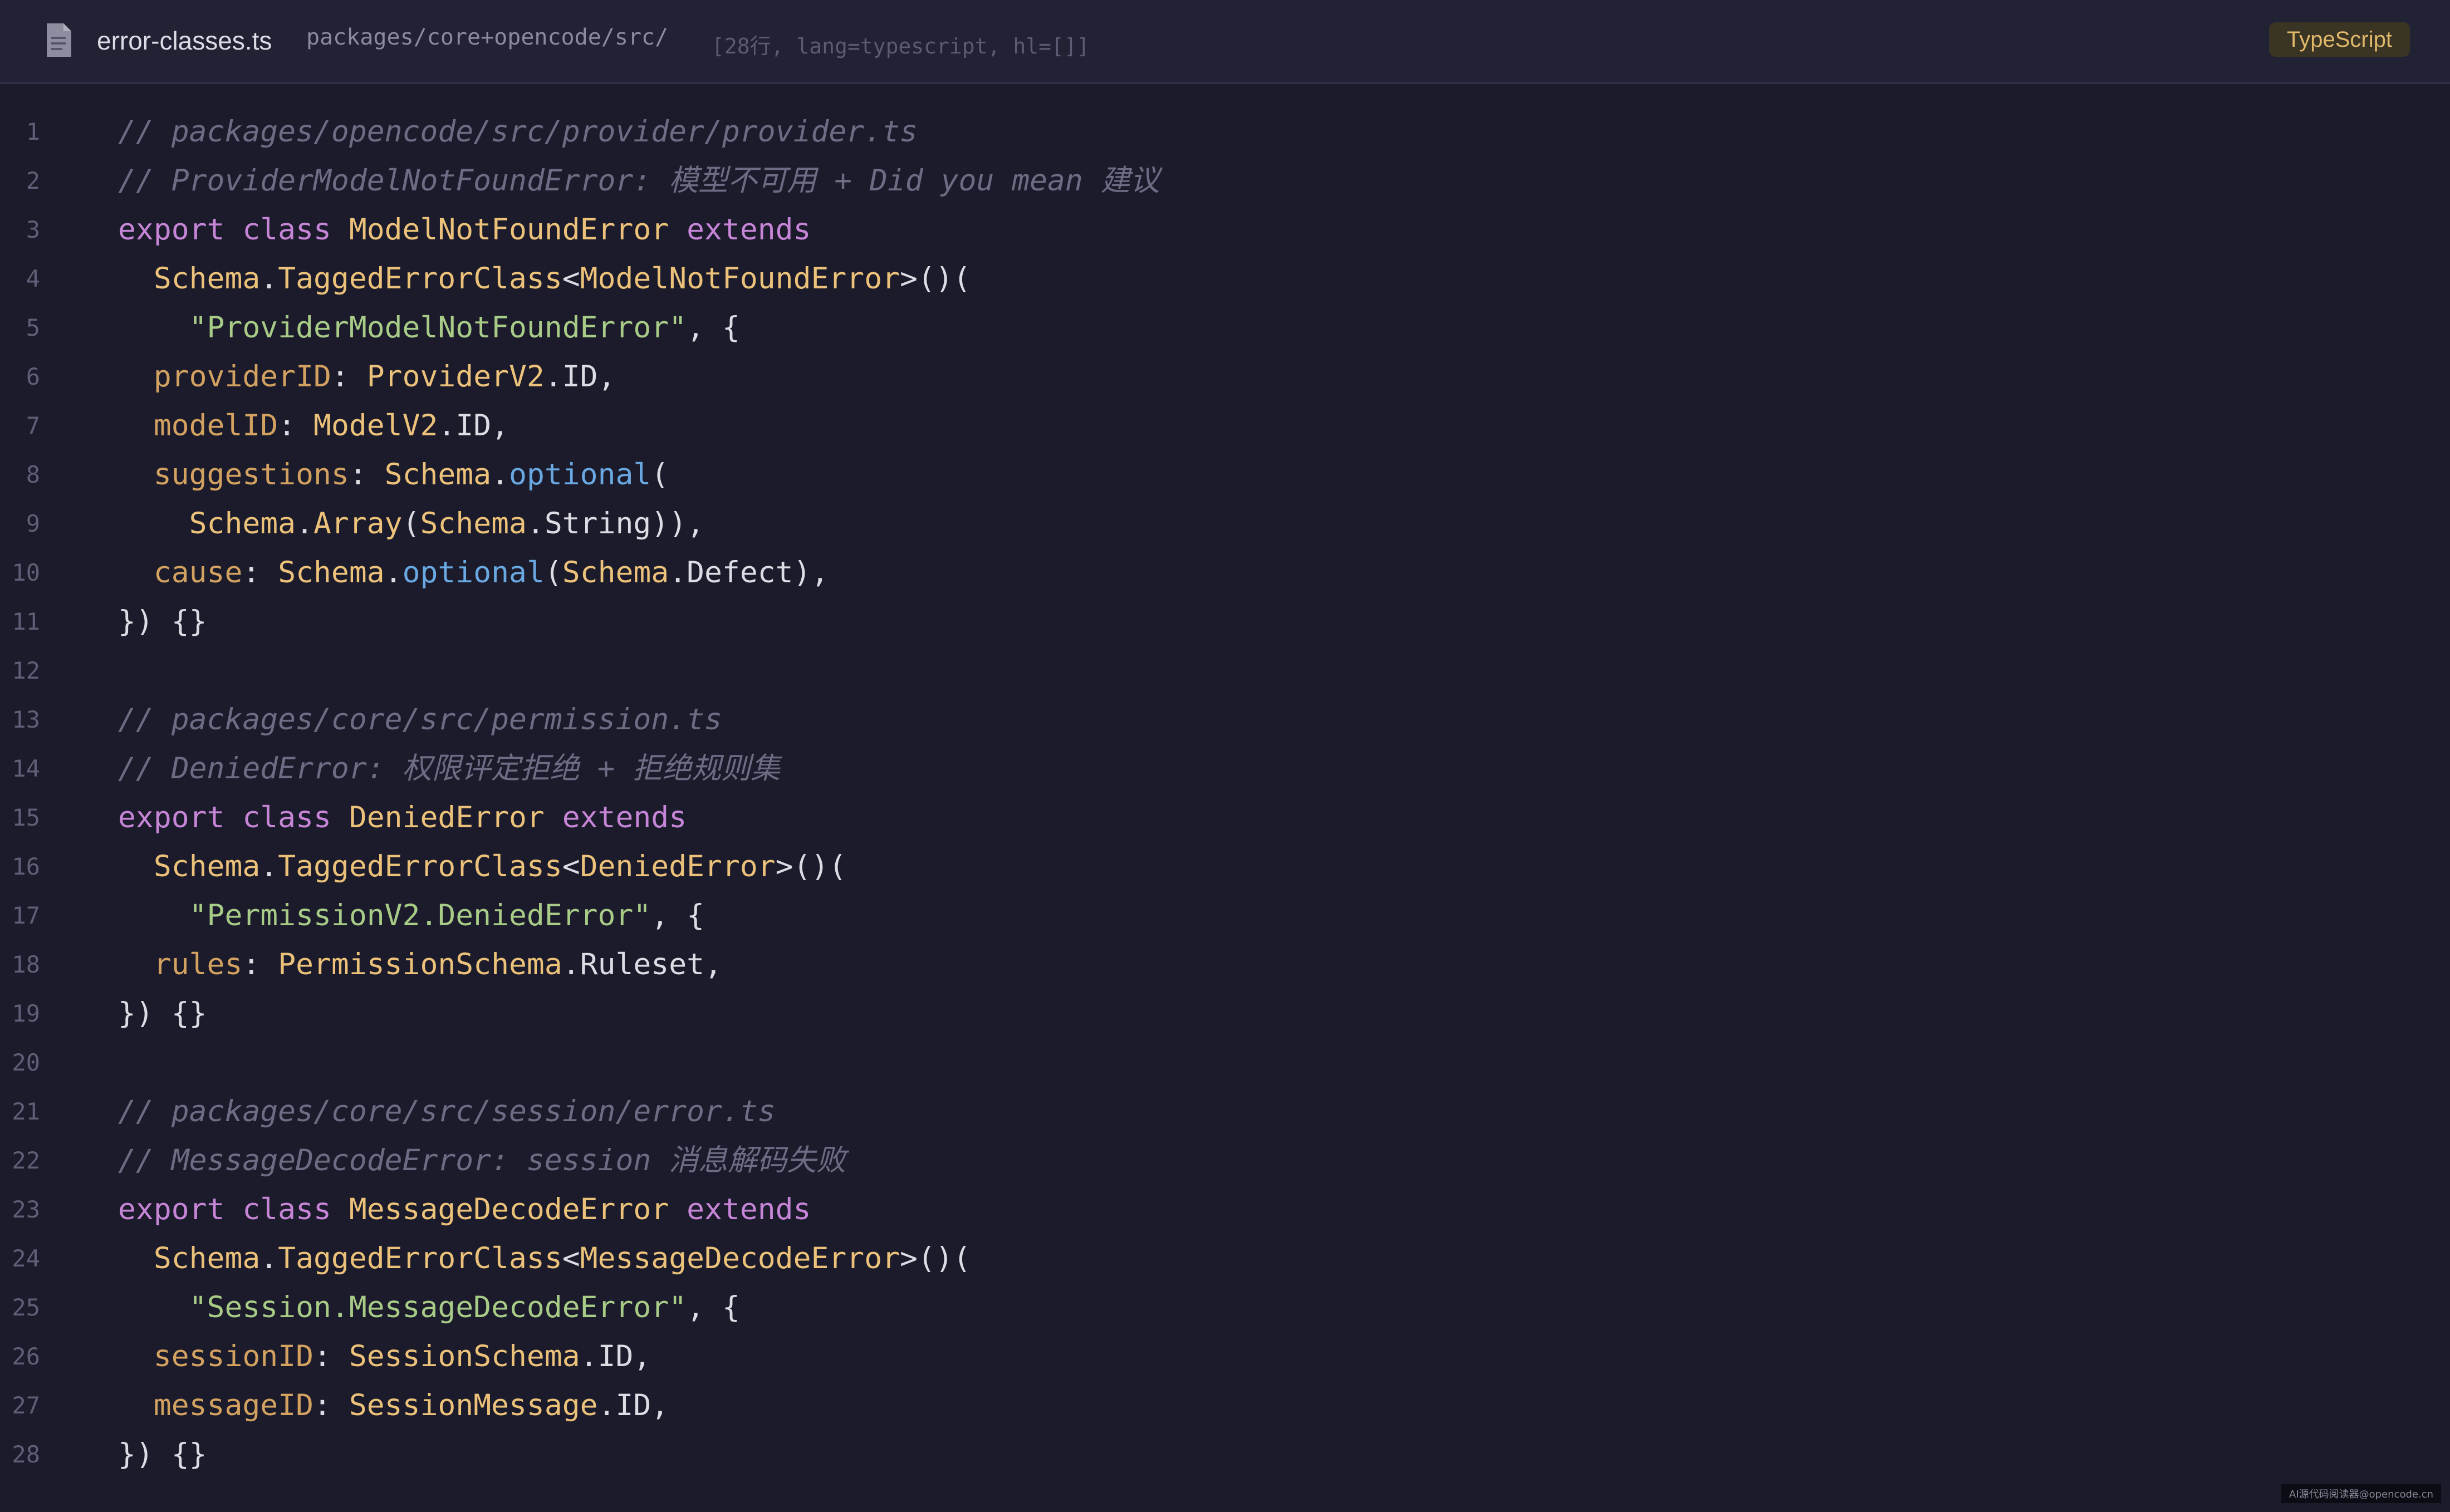  I want to click on line-code: modelID: ModelV2.ID,, so click(313, 425).